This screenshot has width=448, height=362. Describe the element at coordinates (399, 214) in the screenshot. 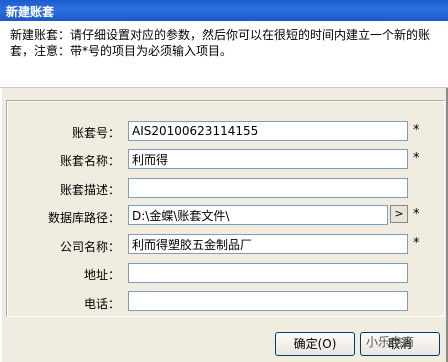

I see `browse-path-button: >` at that location.